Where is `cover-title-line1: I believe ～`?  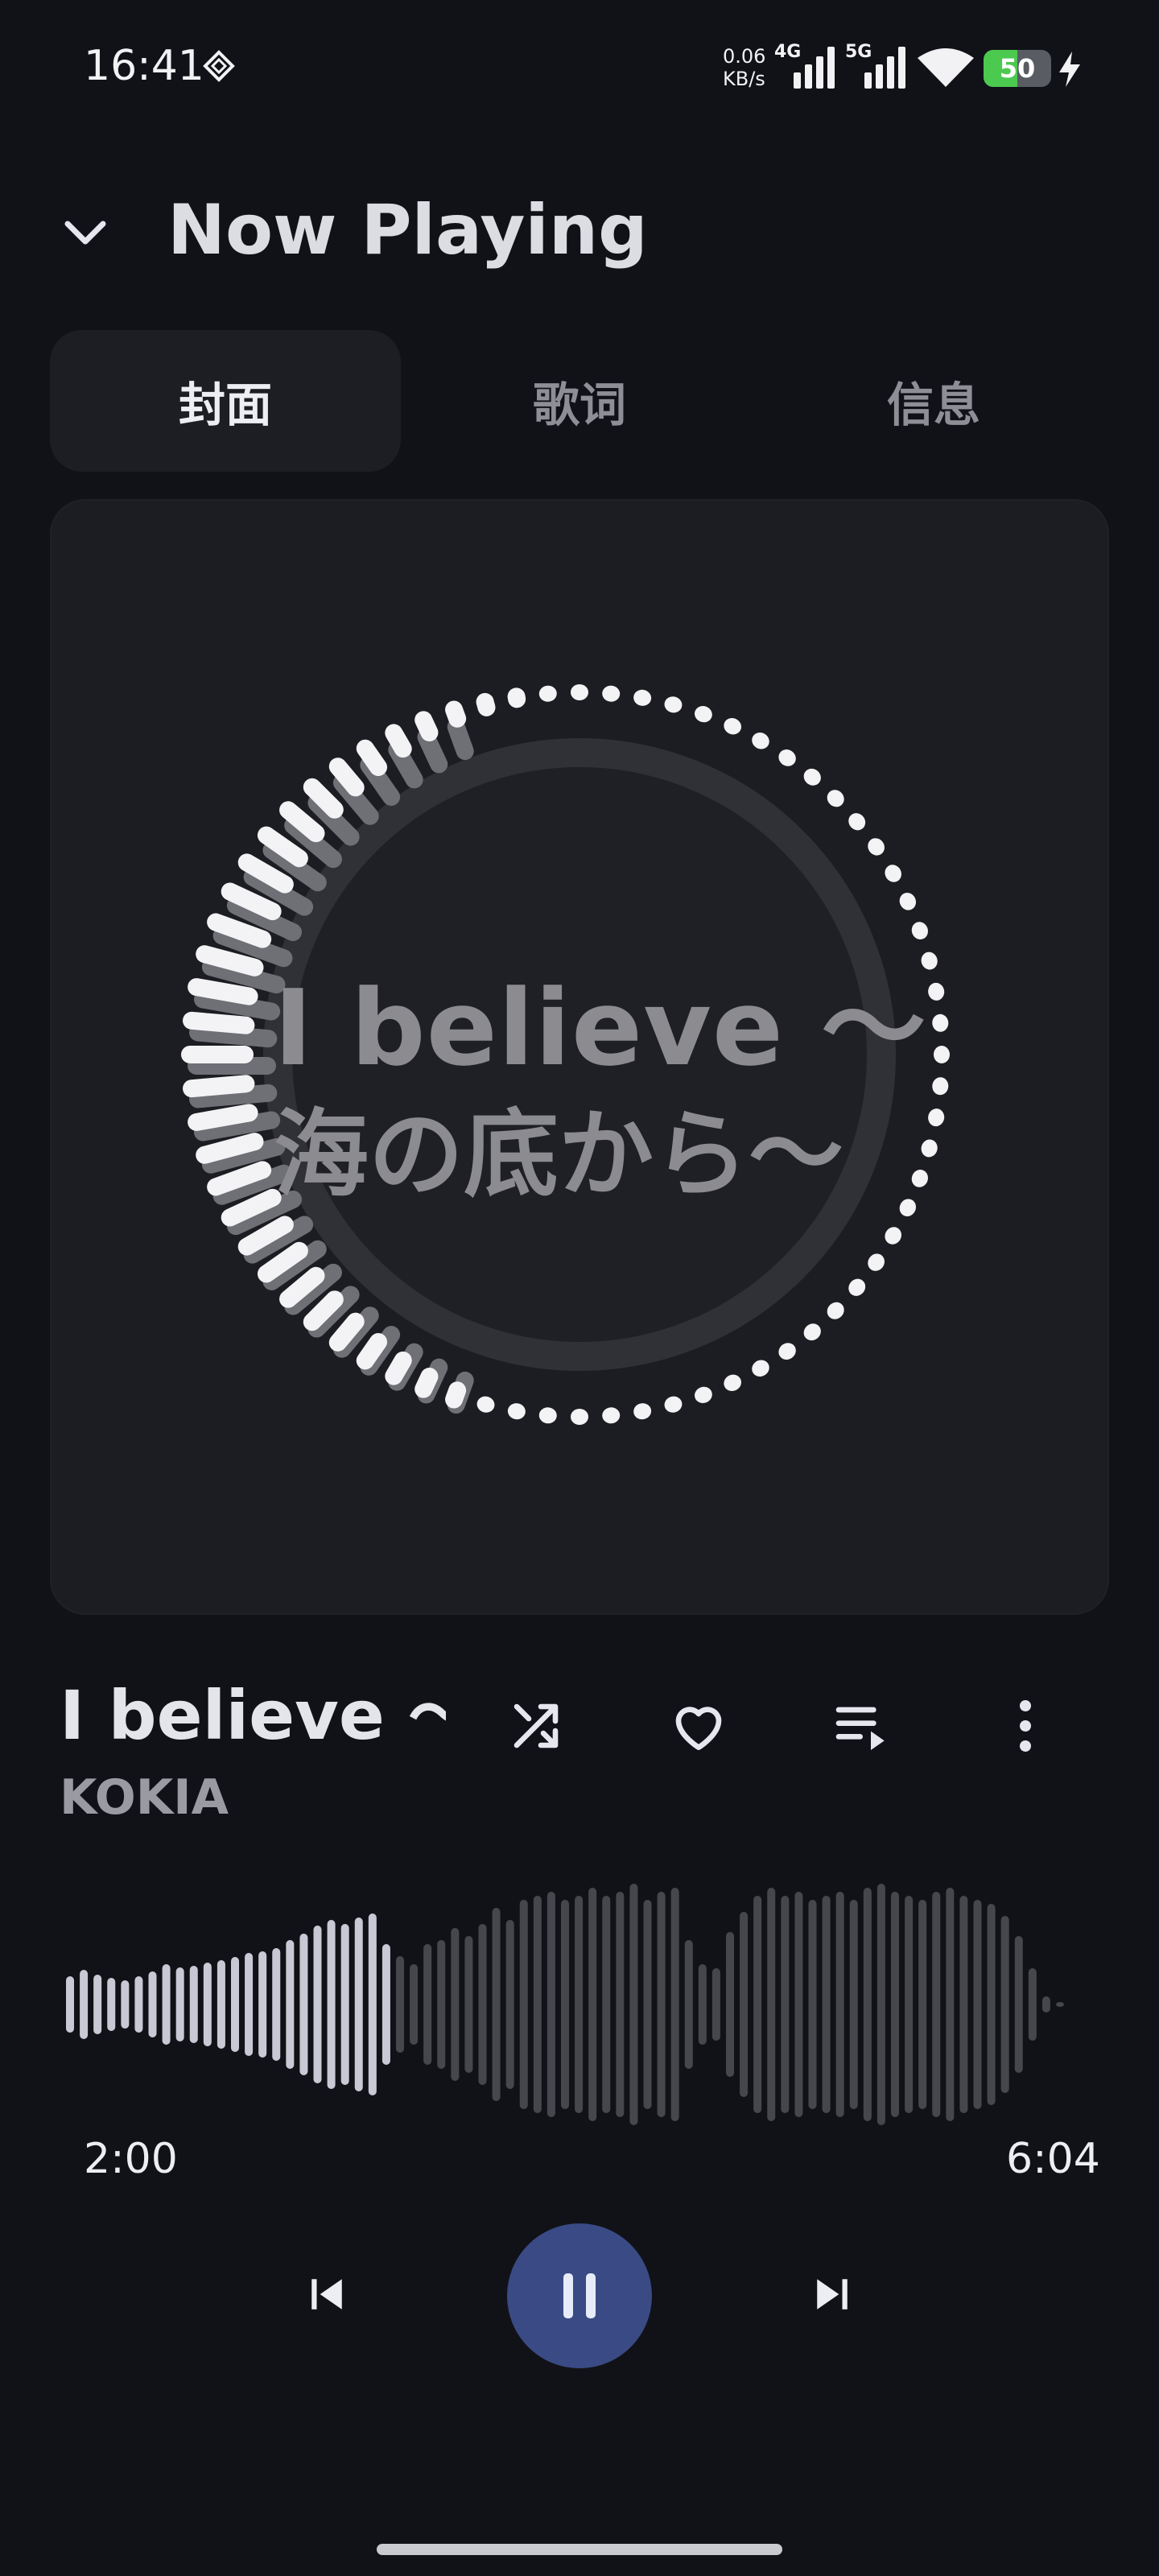
cover-title-line1: I believe ～ is located at coordinates (600, 1028).